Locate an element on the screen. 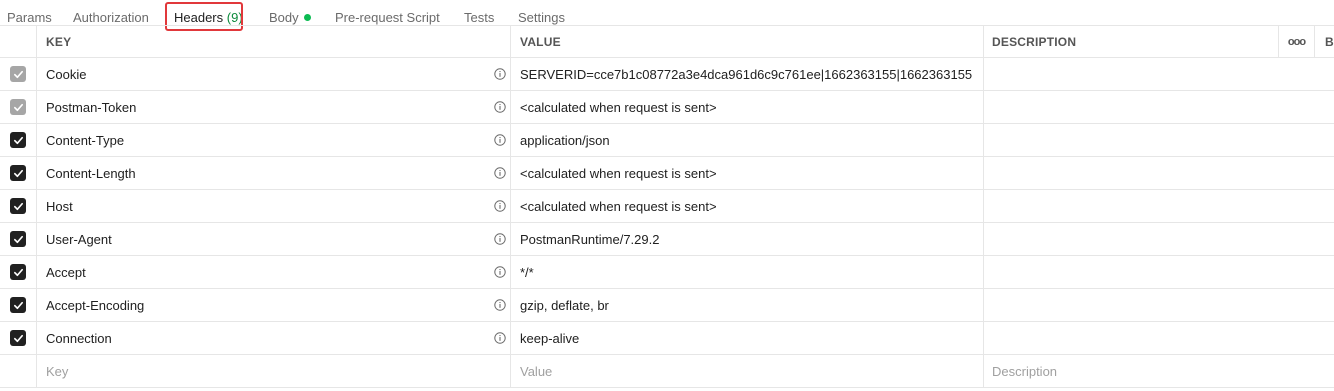  table-row: Content-Type application/json is located at coordinates (667, 140).